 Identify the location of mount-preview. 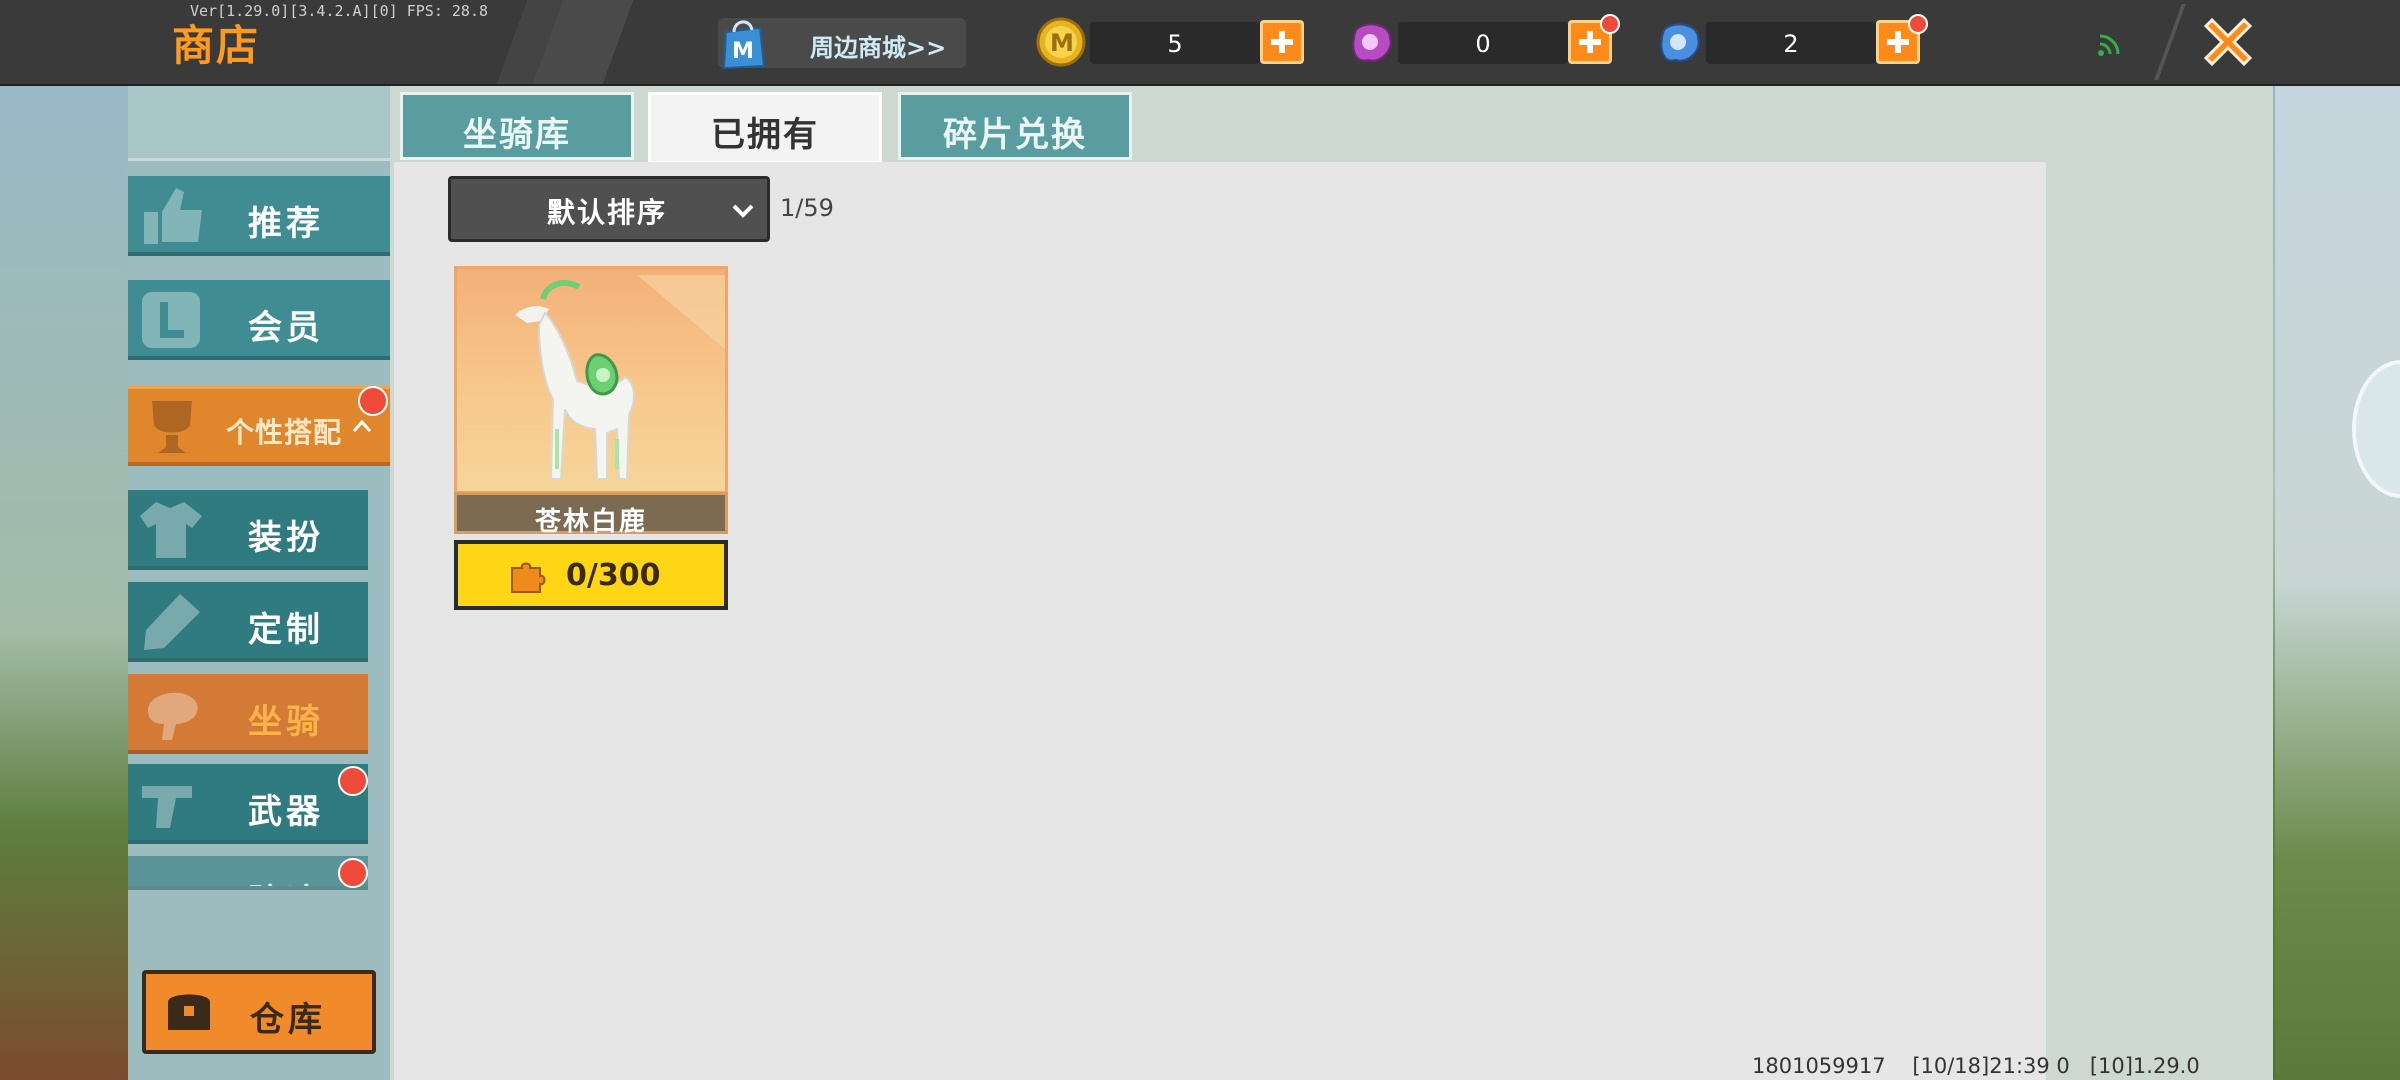
(591, 380).